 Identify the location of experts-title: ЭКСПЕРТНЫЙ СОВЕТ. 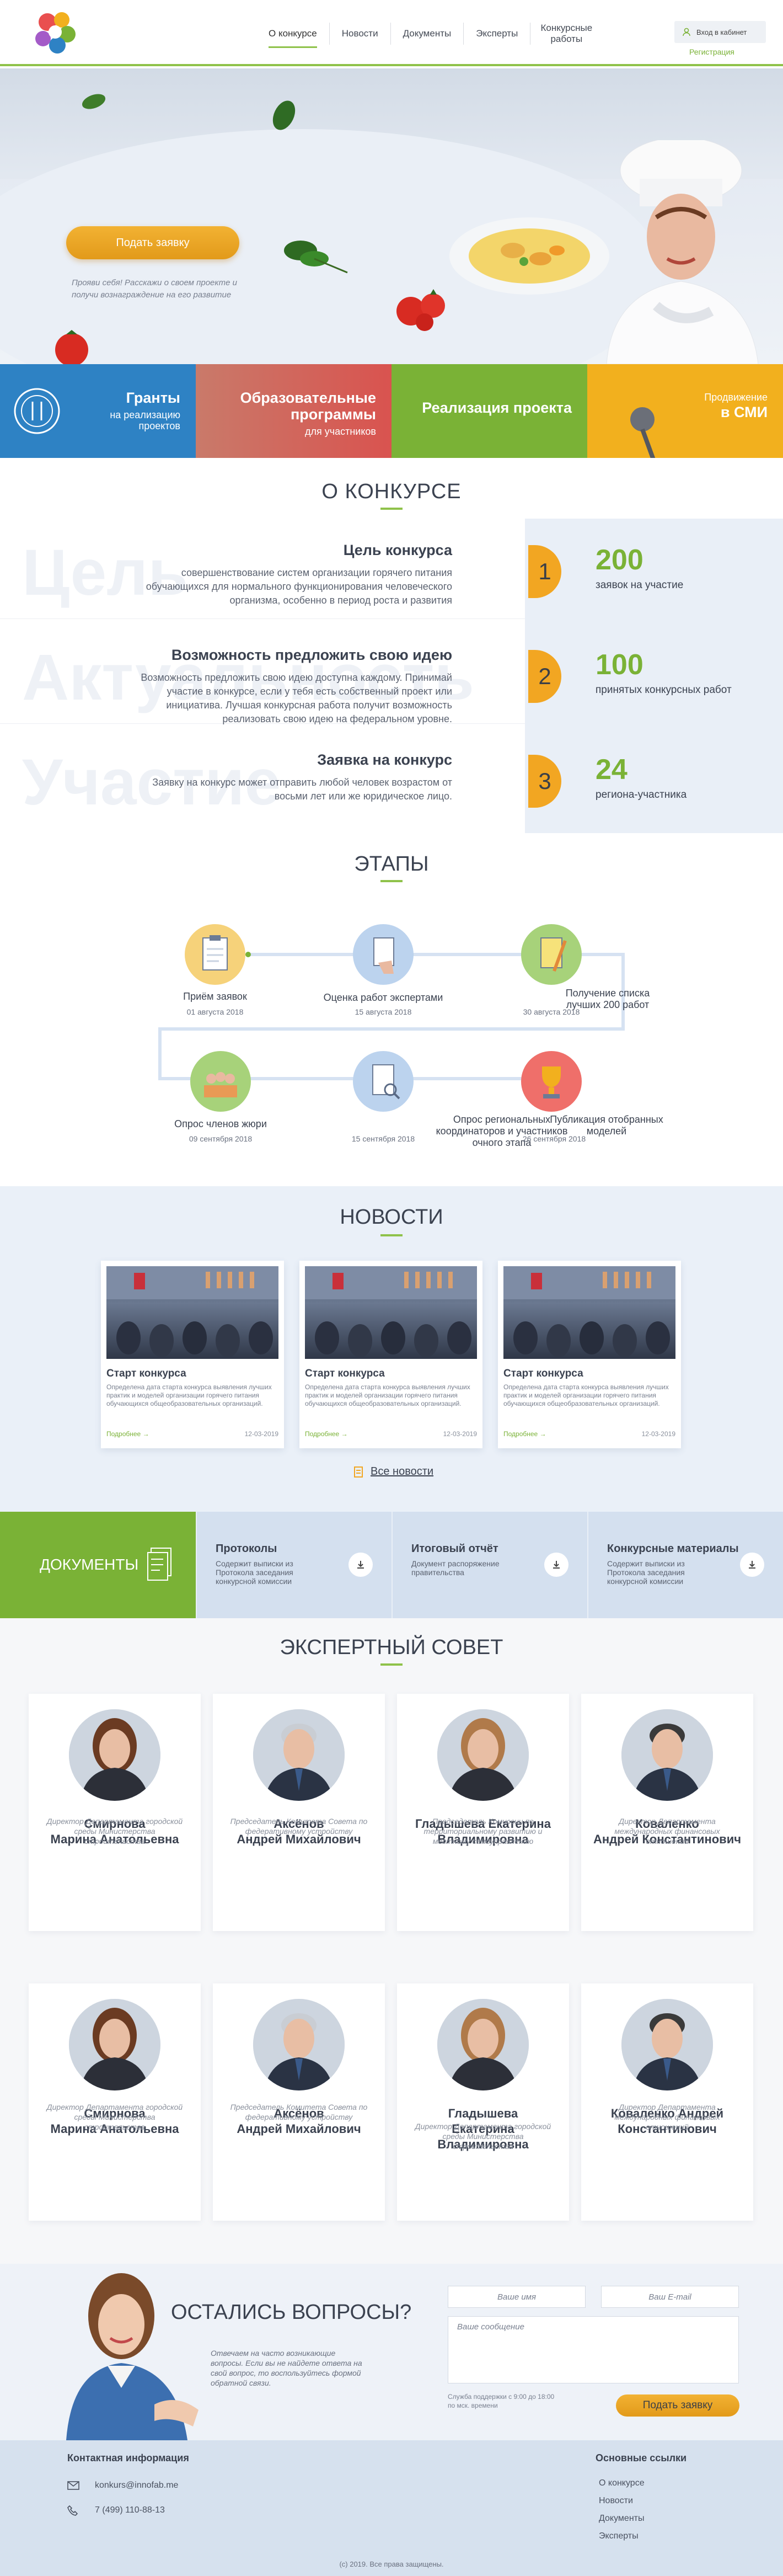
(392, 1647).